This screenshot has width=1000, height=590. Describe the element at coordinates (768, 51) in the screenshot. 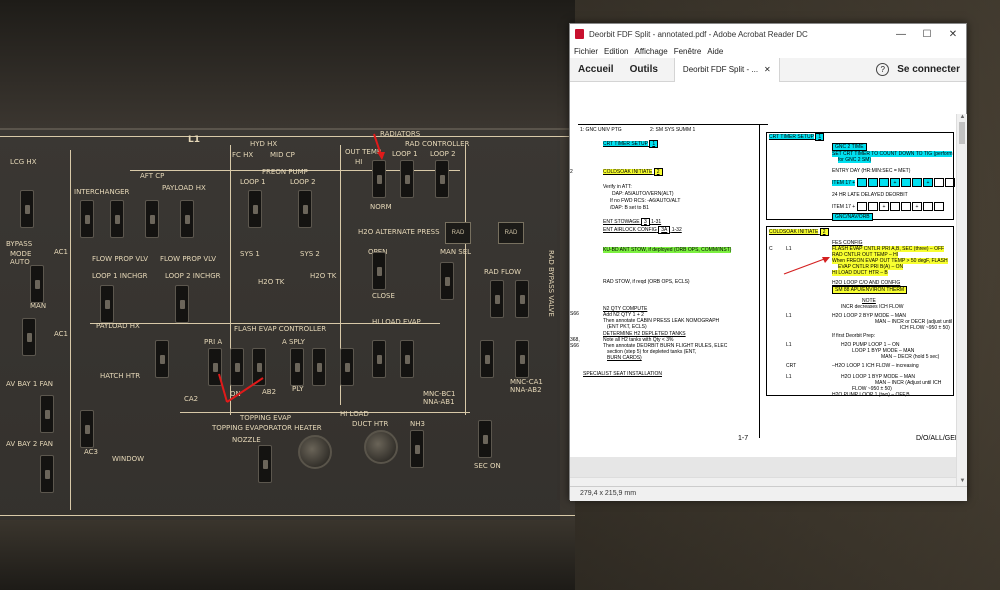

I see `menu-bar: Fichier Edition Affichage Fenêtre Aide` at that location.